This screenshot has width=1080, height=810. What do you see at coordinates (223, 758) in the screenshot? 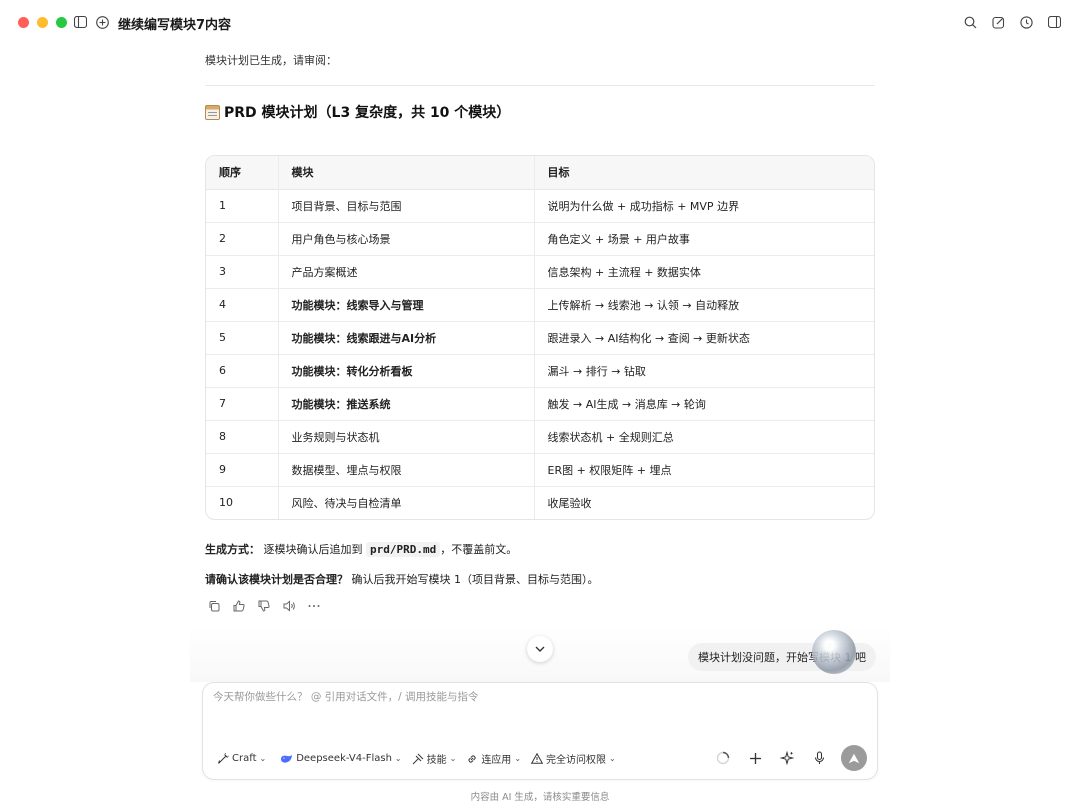
I see `craft-icon` at bounding box center [223, 758].